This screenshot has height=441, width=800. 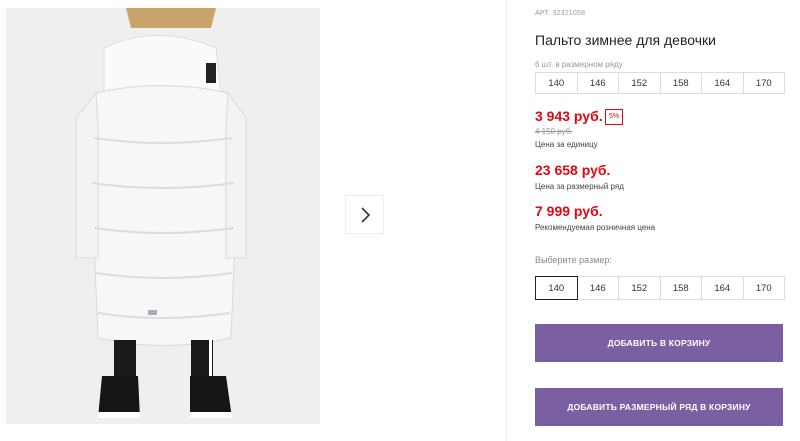 I want to click on size-option-140: 140, so click(x=556, y=288).